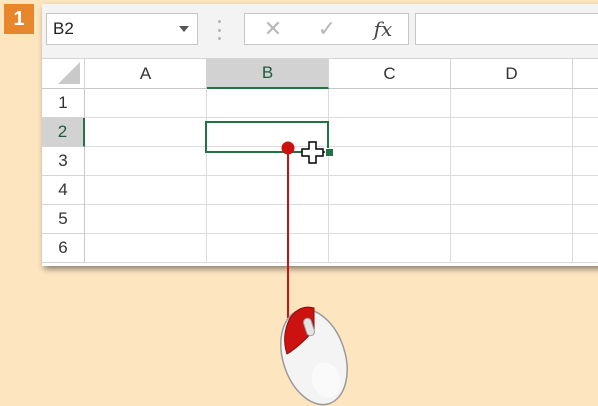  Describe the element at coordinates (329, 152) in the screenshot. I see `fill-handle` at that location.